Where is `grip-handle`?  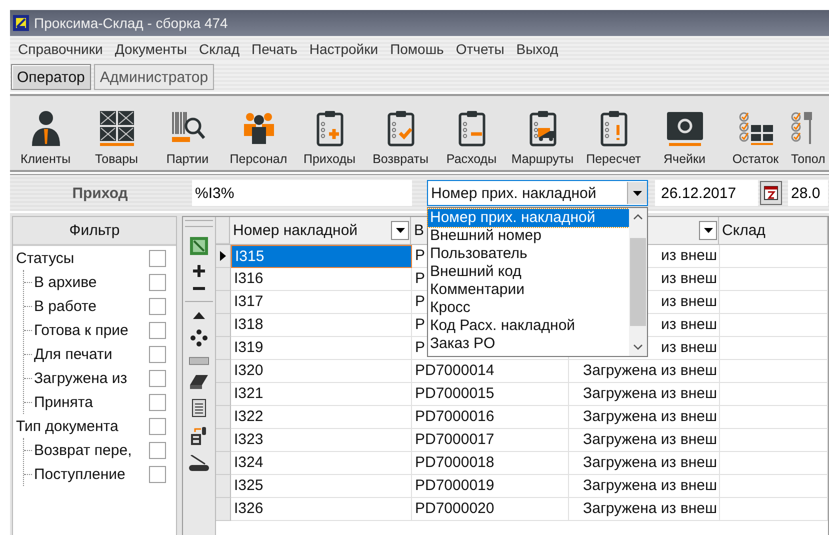
grip-handle is located at coordinates (199, 223).